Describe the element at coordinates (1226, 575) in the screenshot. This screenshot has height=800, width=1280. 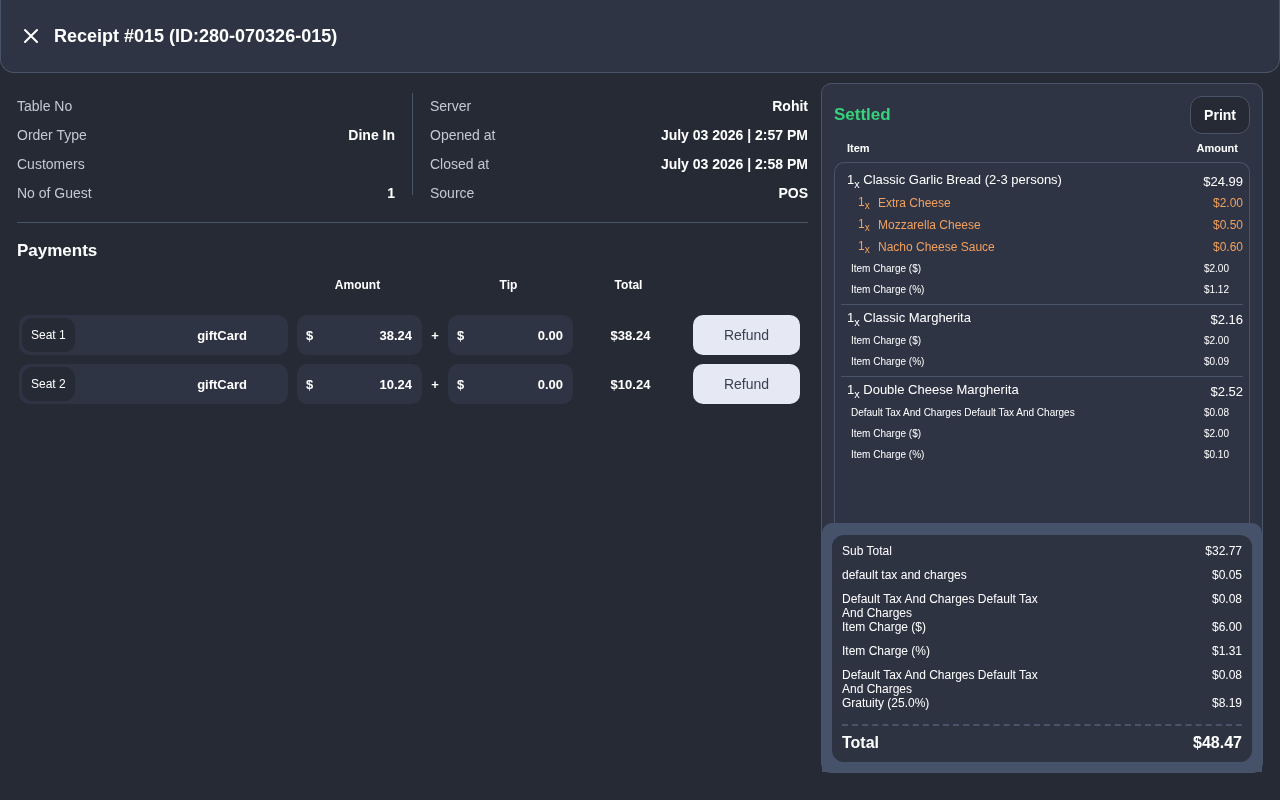
I see `summary-amount: $0.05` at that location.